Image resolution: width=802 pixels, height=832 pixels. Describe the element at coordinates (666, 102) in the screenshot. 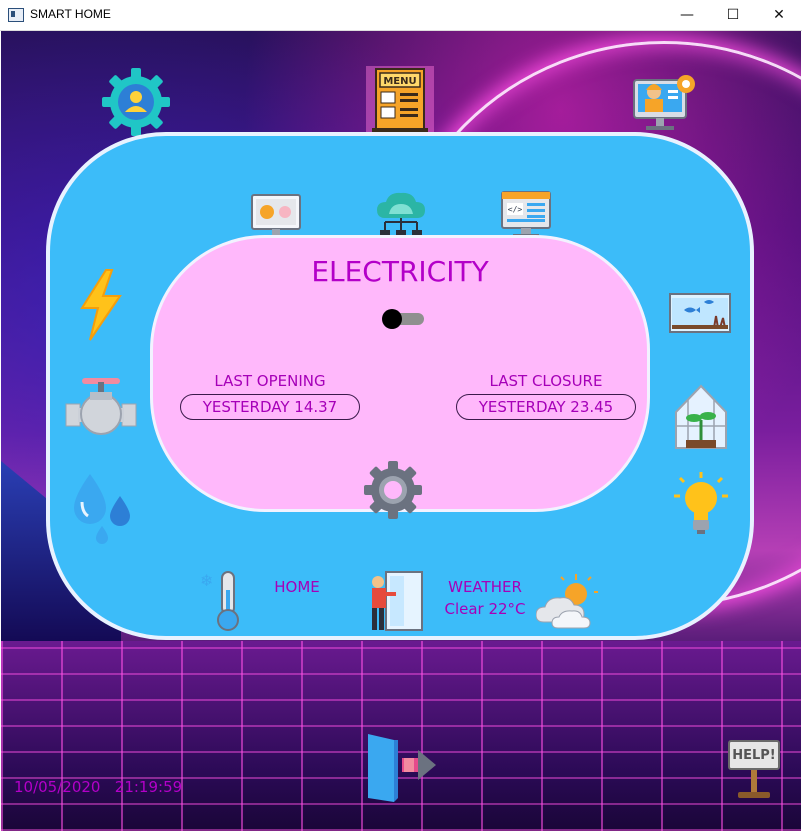

I see `technician-computer-icon` at that location.